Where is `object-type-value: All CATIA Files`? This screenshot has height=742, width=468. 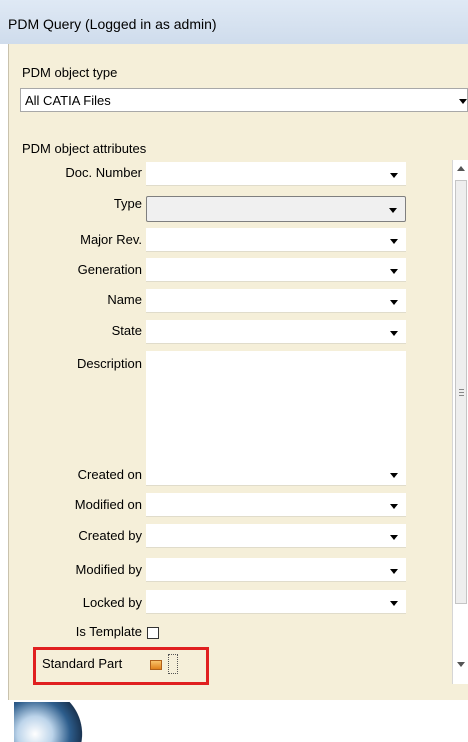 object-type-value: All CATIA Files is located at coordinates (68, 100).